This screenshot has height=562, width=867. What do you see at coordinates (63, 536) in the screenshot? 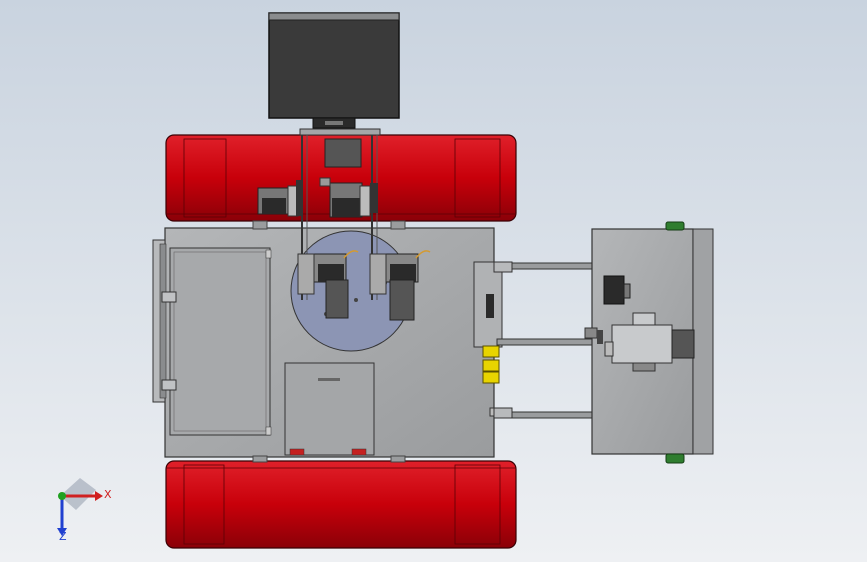
I see `z-axis-label: Z` at bounding box center [63, 536].